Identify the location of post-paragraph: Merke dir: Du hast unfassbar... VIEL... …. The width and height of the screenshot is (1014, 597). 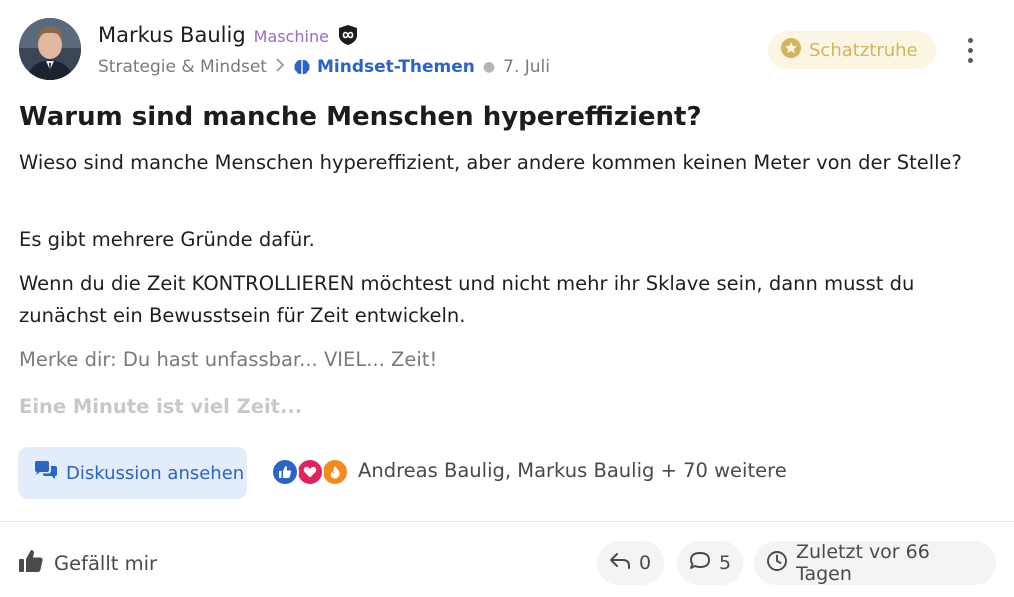
(228, 359).